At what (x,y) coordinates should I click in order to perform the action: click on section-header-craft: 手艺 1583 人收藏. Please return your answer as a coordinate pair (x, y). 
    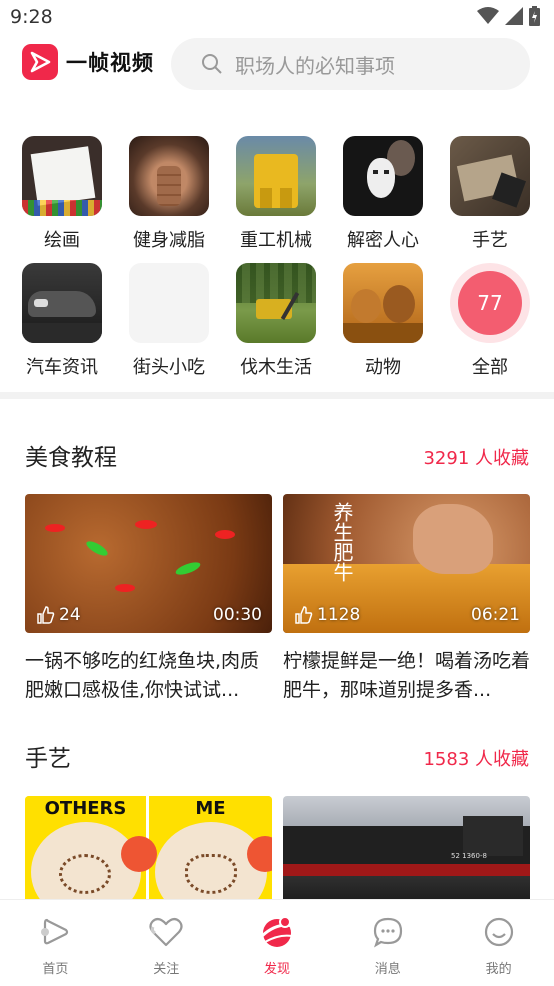
    Looking at the image, I should click on (277, 759).